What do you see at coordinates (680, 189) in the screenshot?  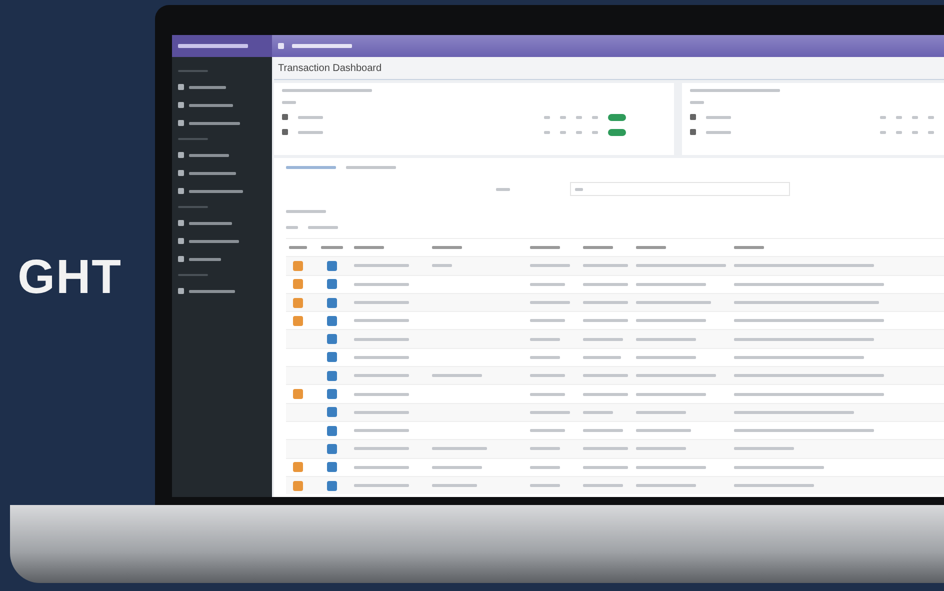 I see `filter-field` at bounding box center [680, 189].